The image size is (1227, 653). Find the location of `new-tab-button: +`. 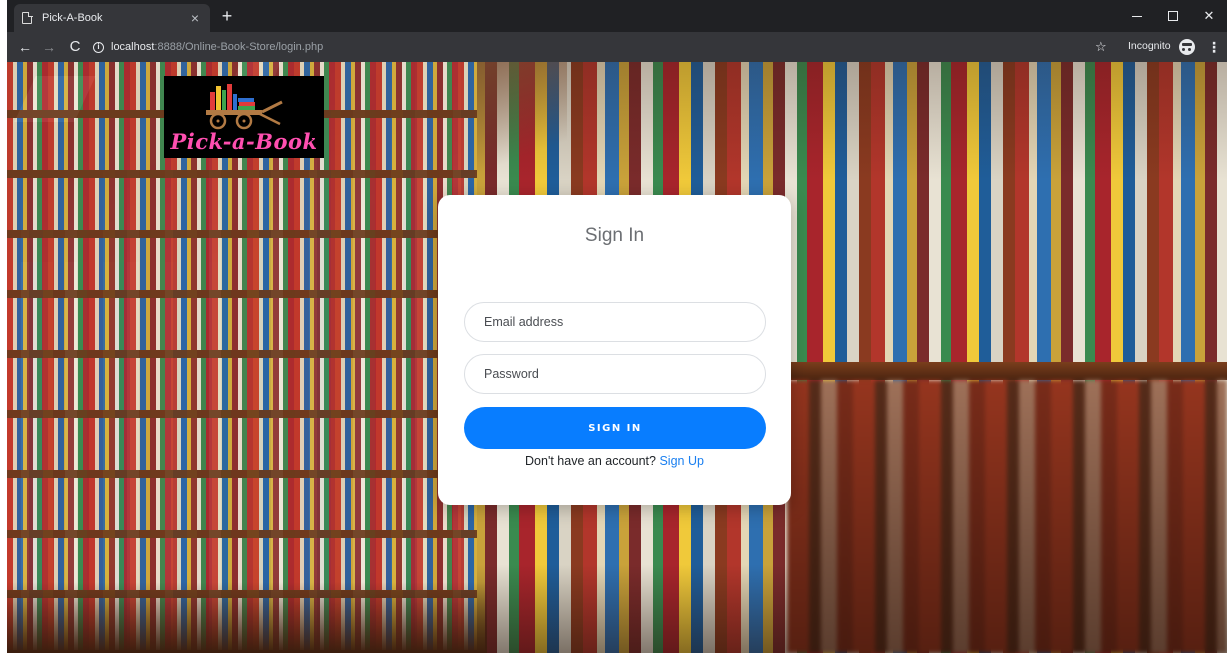

new-tab-button: + is located at coordinates (227, 16).